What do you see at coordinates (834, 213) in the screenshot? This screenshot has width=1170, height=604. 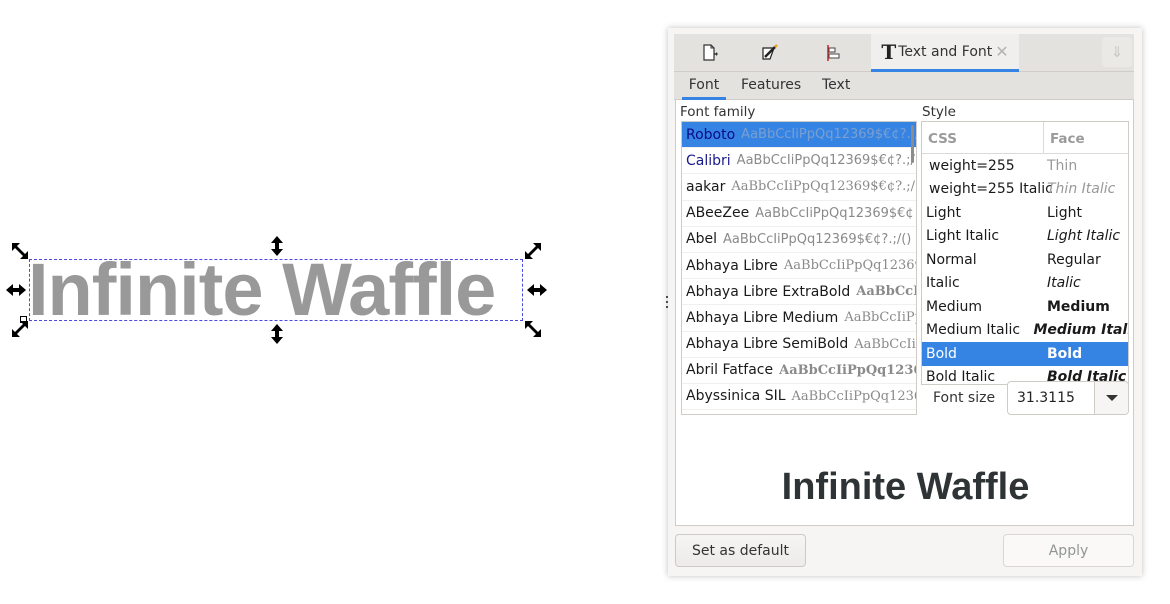 I see `font-family-sample: AaBbCcIiPpQq12369$€¢` at bounding box center [834, 213].